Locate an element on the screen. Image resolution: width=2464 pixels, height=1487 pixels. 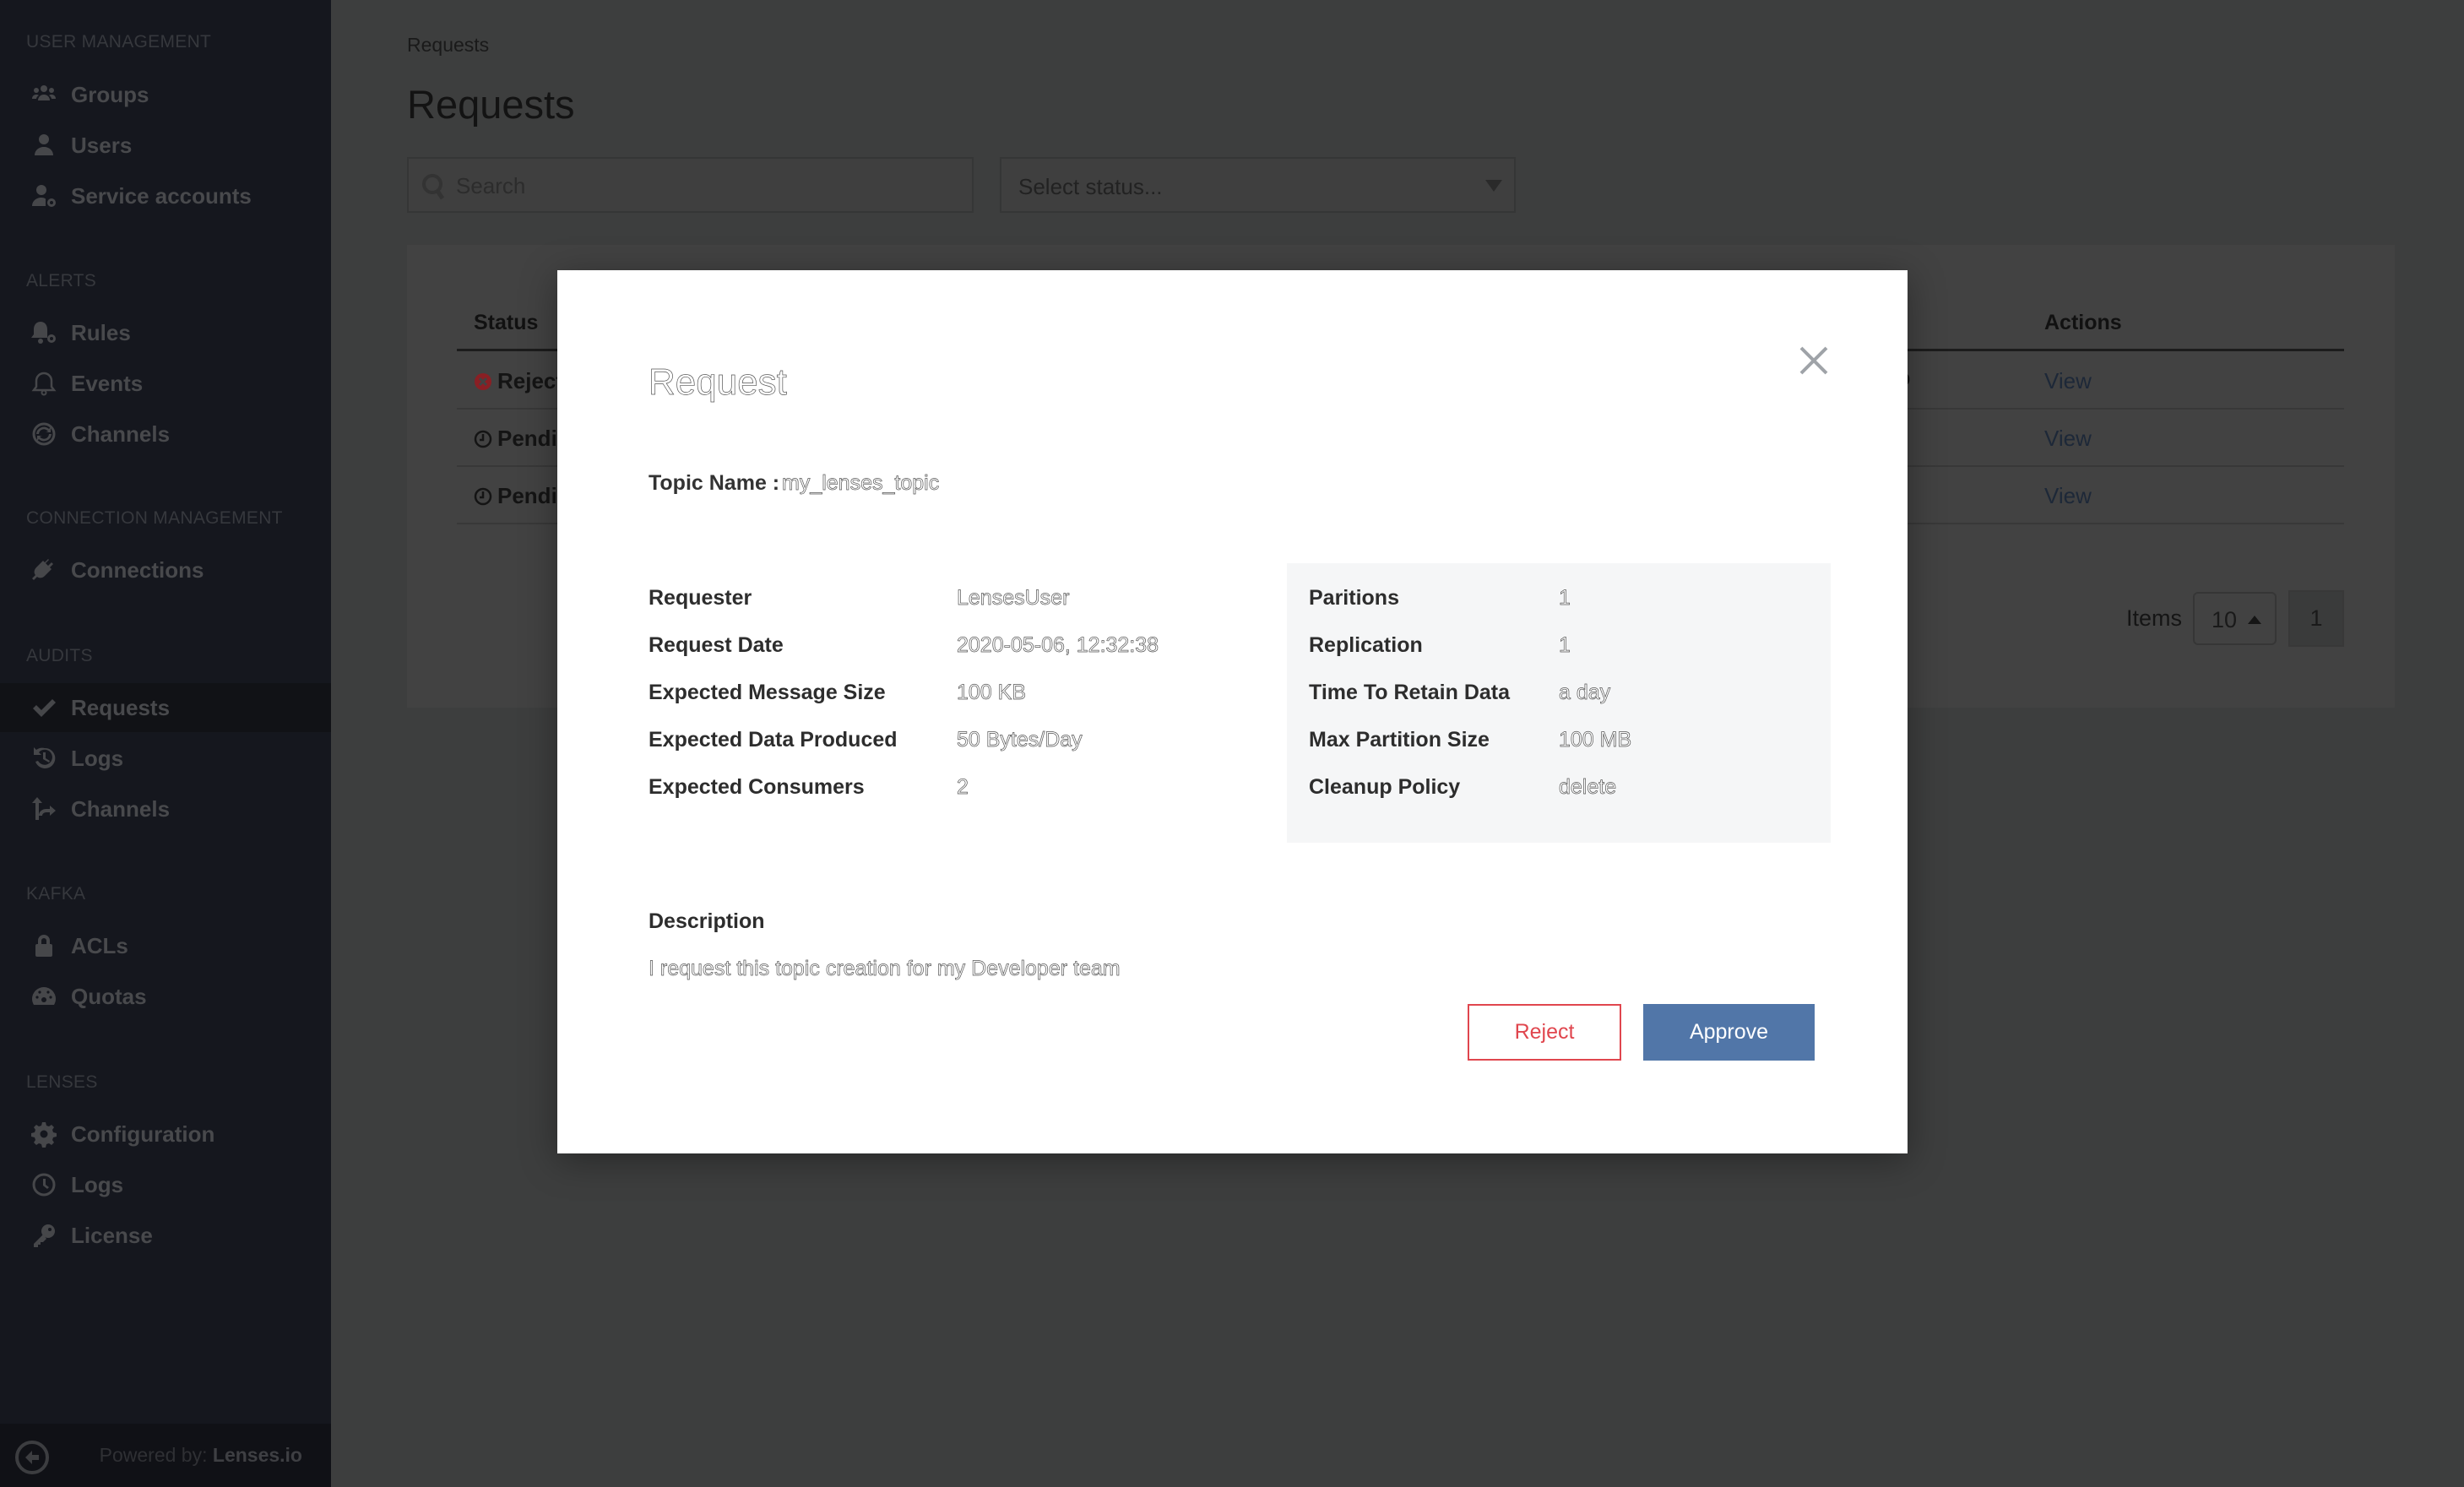
topic-name-label: Topic Name : is located at coordinates (714, 483).